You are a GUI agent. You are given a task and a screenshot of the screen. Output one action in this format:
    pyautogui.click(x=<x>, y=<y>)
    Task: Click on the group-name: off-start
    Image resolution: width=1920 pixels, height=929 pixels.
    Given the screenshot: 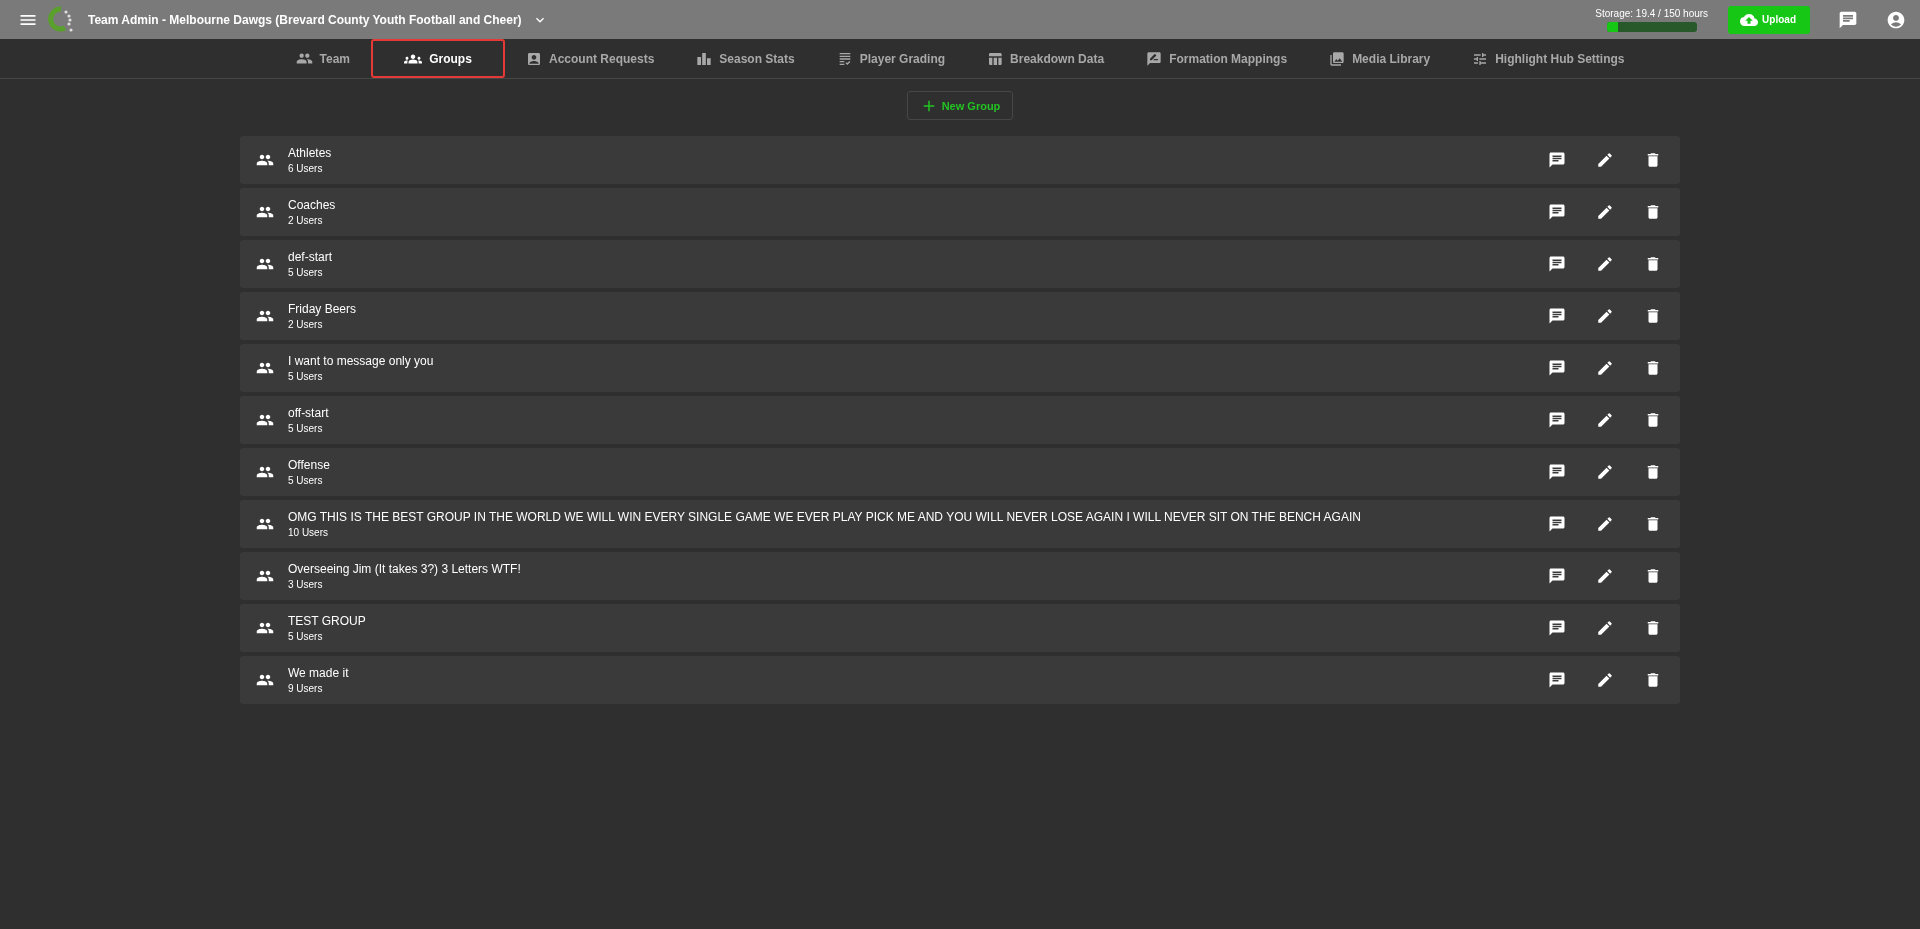 What is the action you would take?
    pyautogui.click(x=309, y=413)
    